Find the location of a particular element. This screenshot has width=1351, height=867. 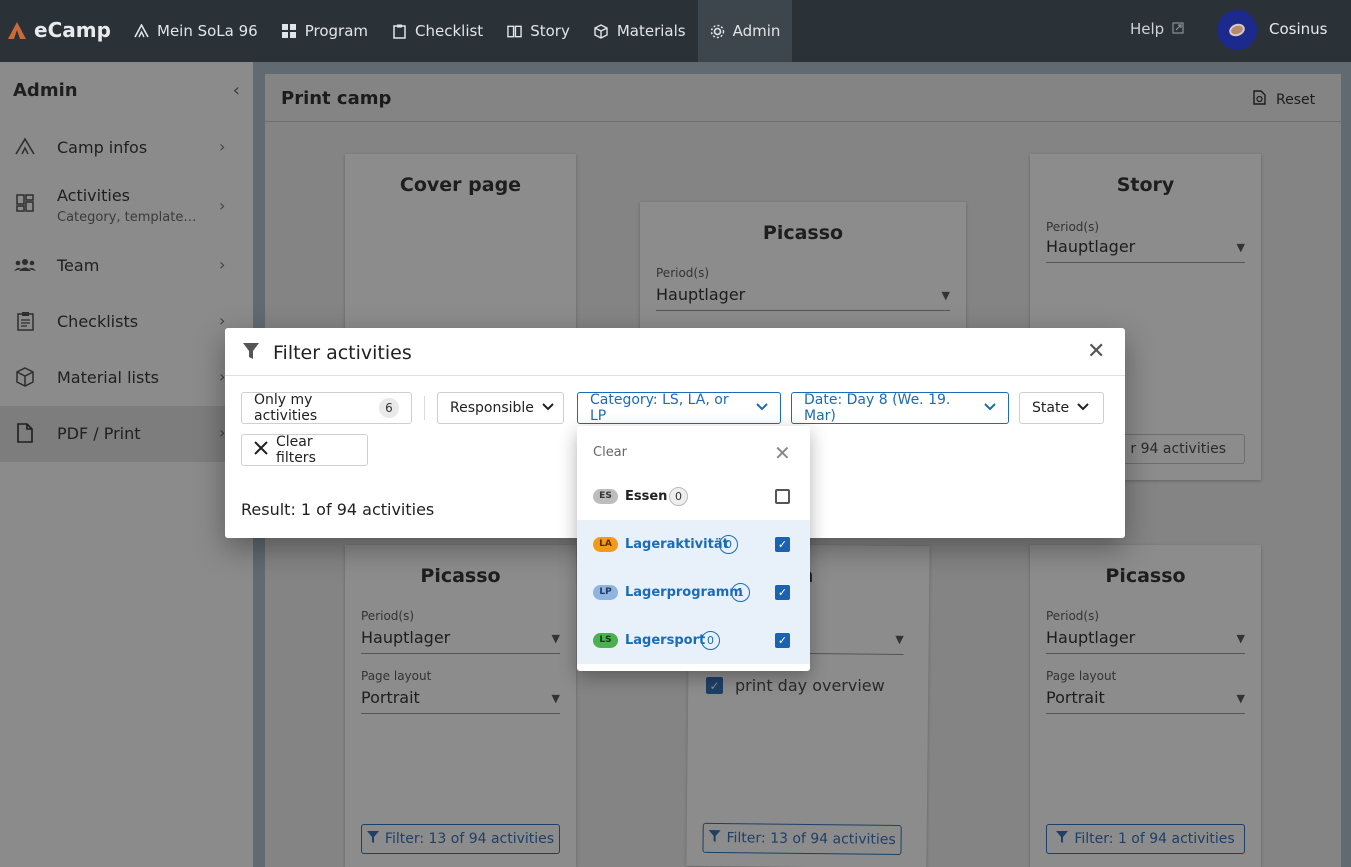

nav-camp: Mein SoLa 96 is located at coordinates (196, 31).